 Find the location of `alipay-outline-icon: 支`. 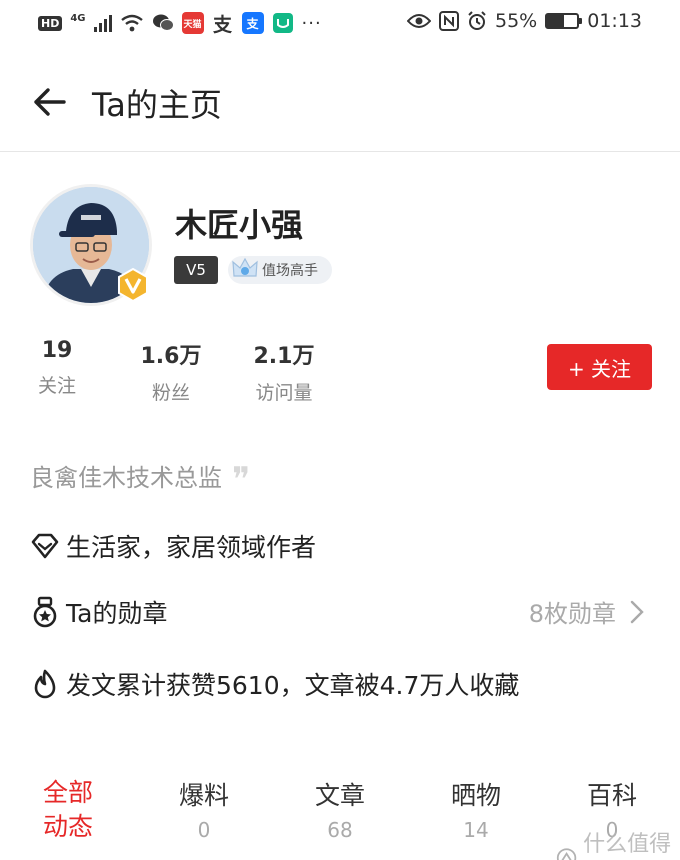

alipay-outline-icon: 支 is located at coordinates (223, 24).